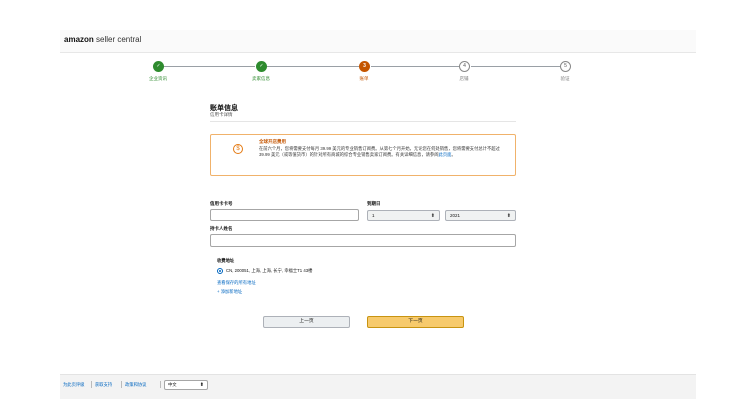  I want to click on cardholder-label: 持卡人姓名, so click(221, 228).